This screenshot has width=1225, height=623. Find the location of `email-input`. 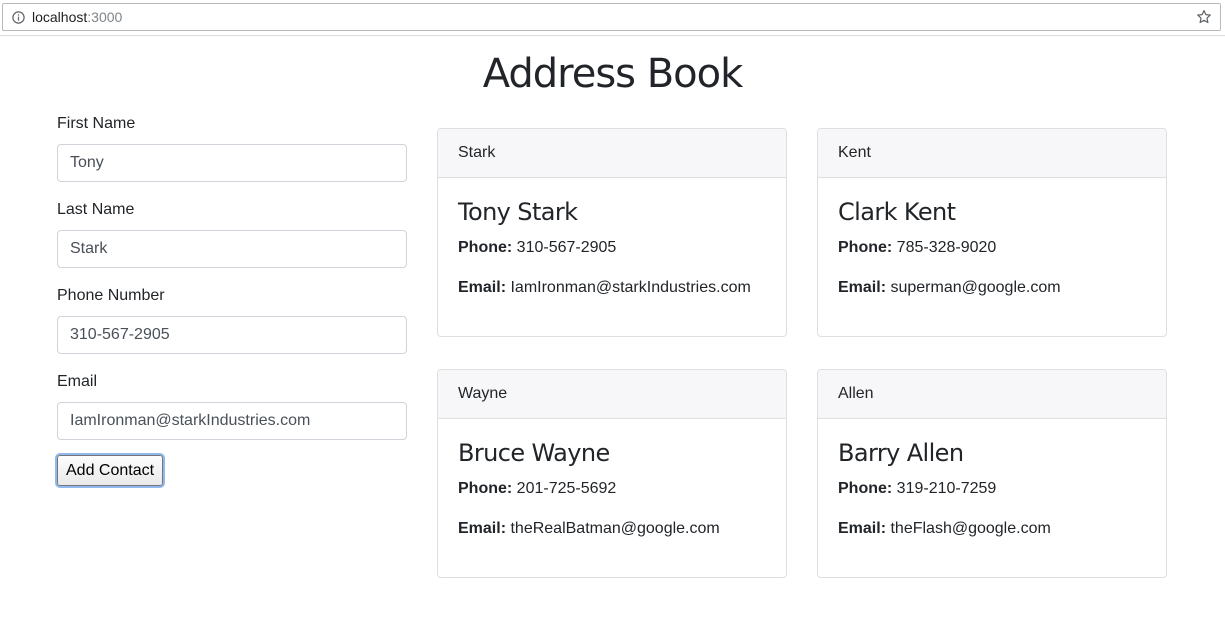

email-input is located at coordinates (232, 421).